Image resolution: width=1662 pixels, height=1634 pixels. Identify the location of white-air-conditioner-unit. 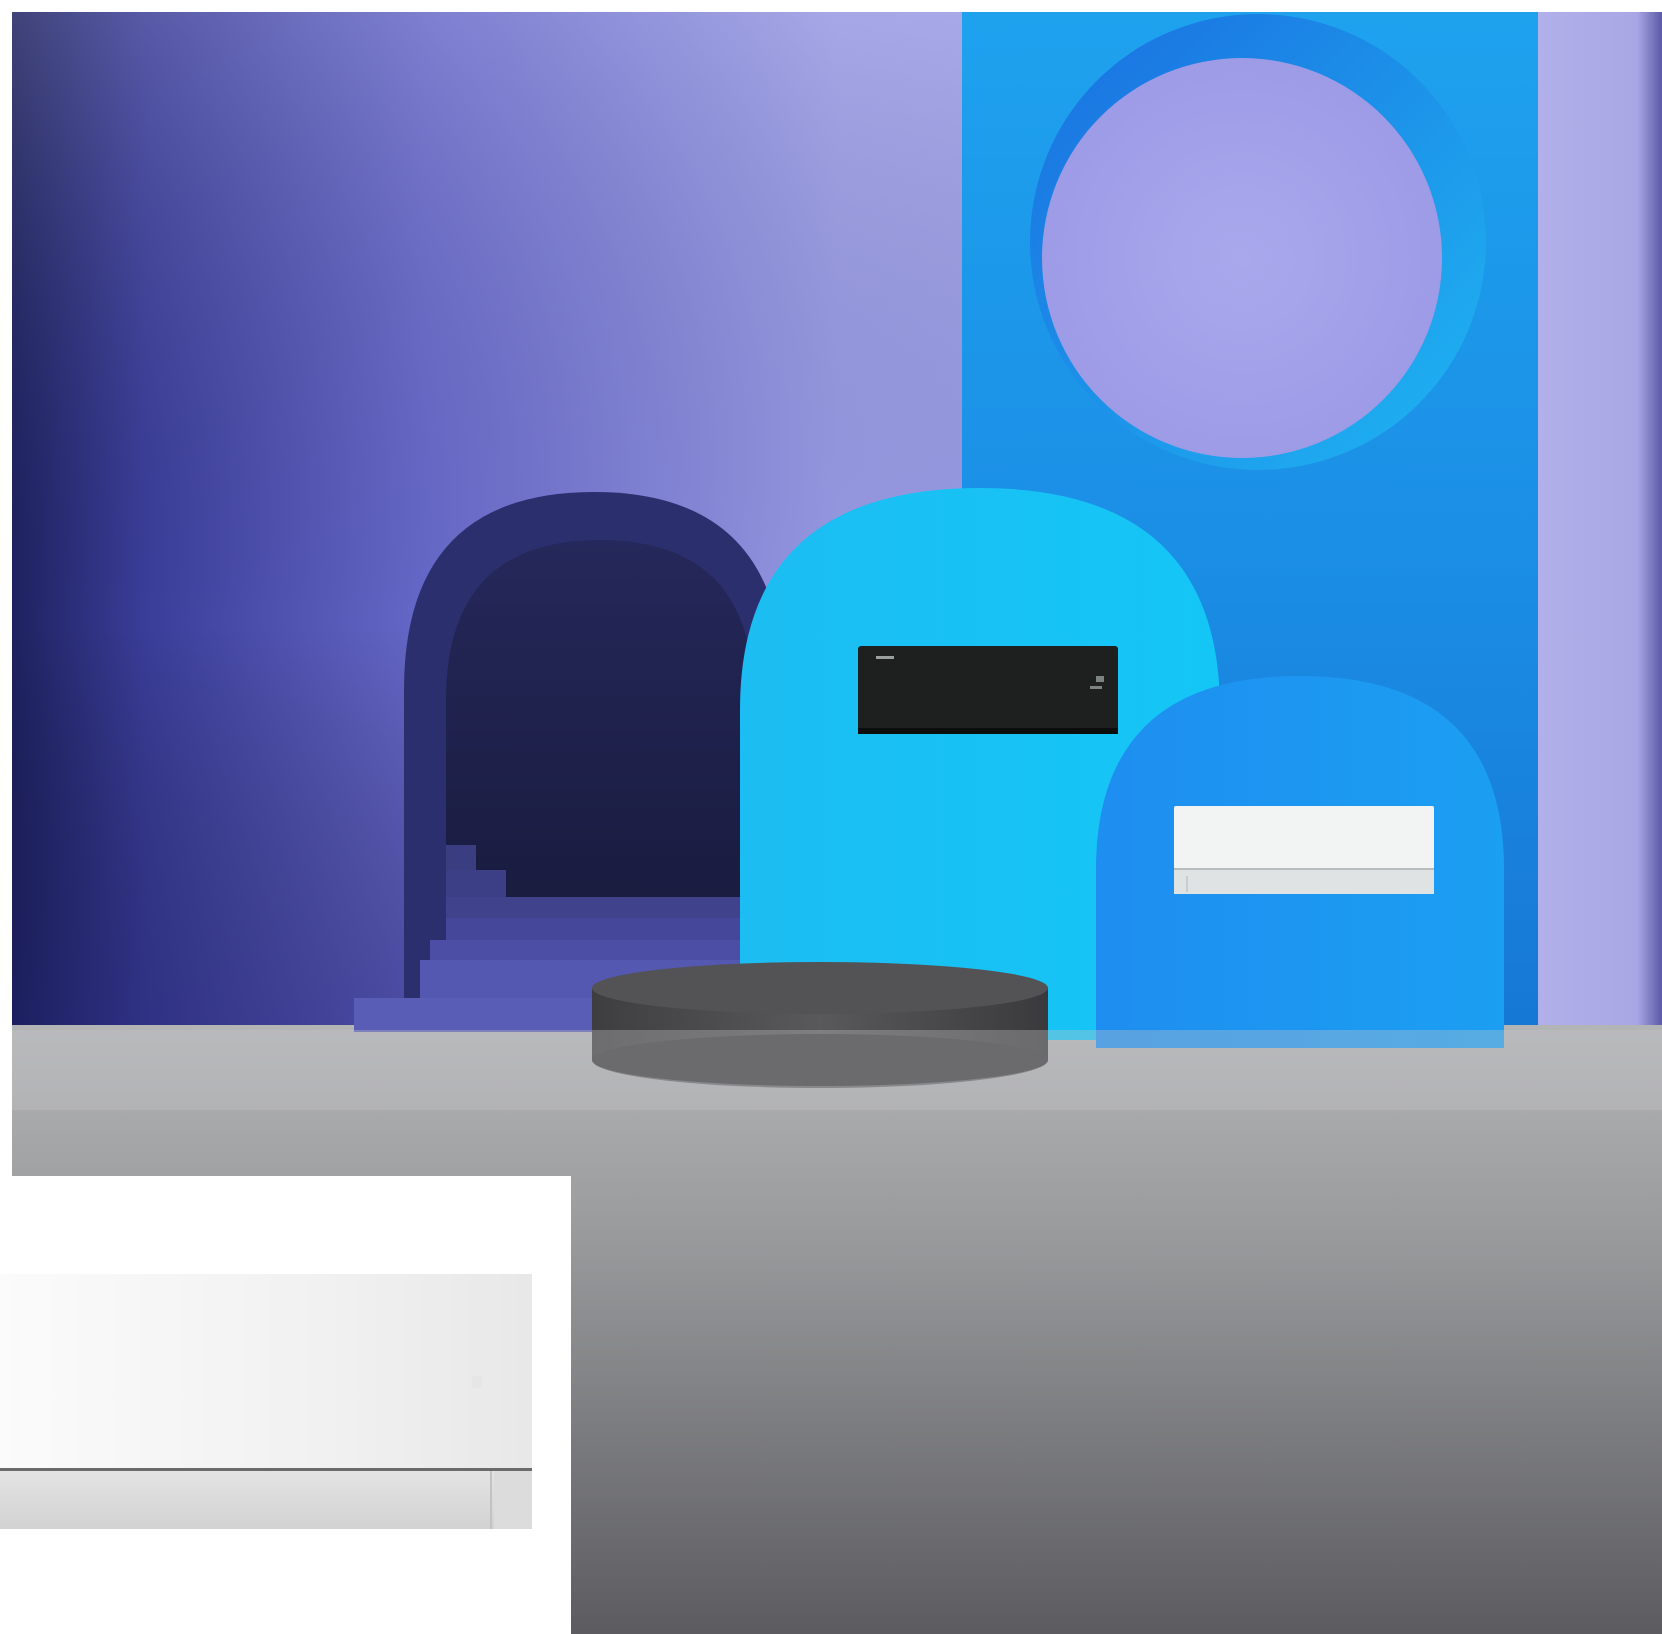
(1304, 850).